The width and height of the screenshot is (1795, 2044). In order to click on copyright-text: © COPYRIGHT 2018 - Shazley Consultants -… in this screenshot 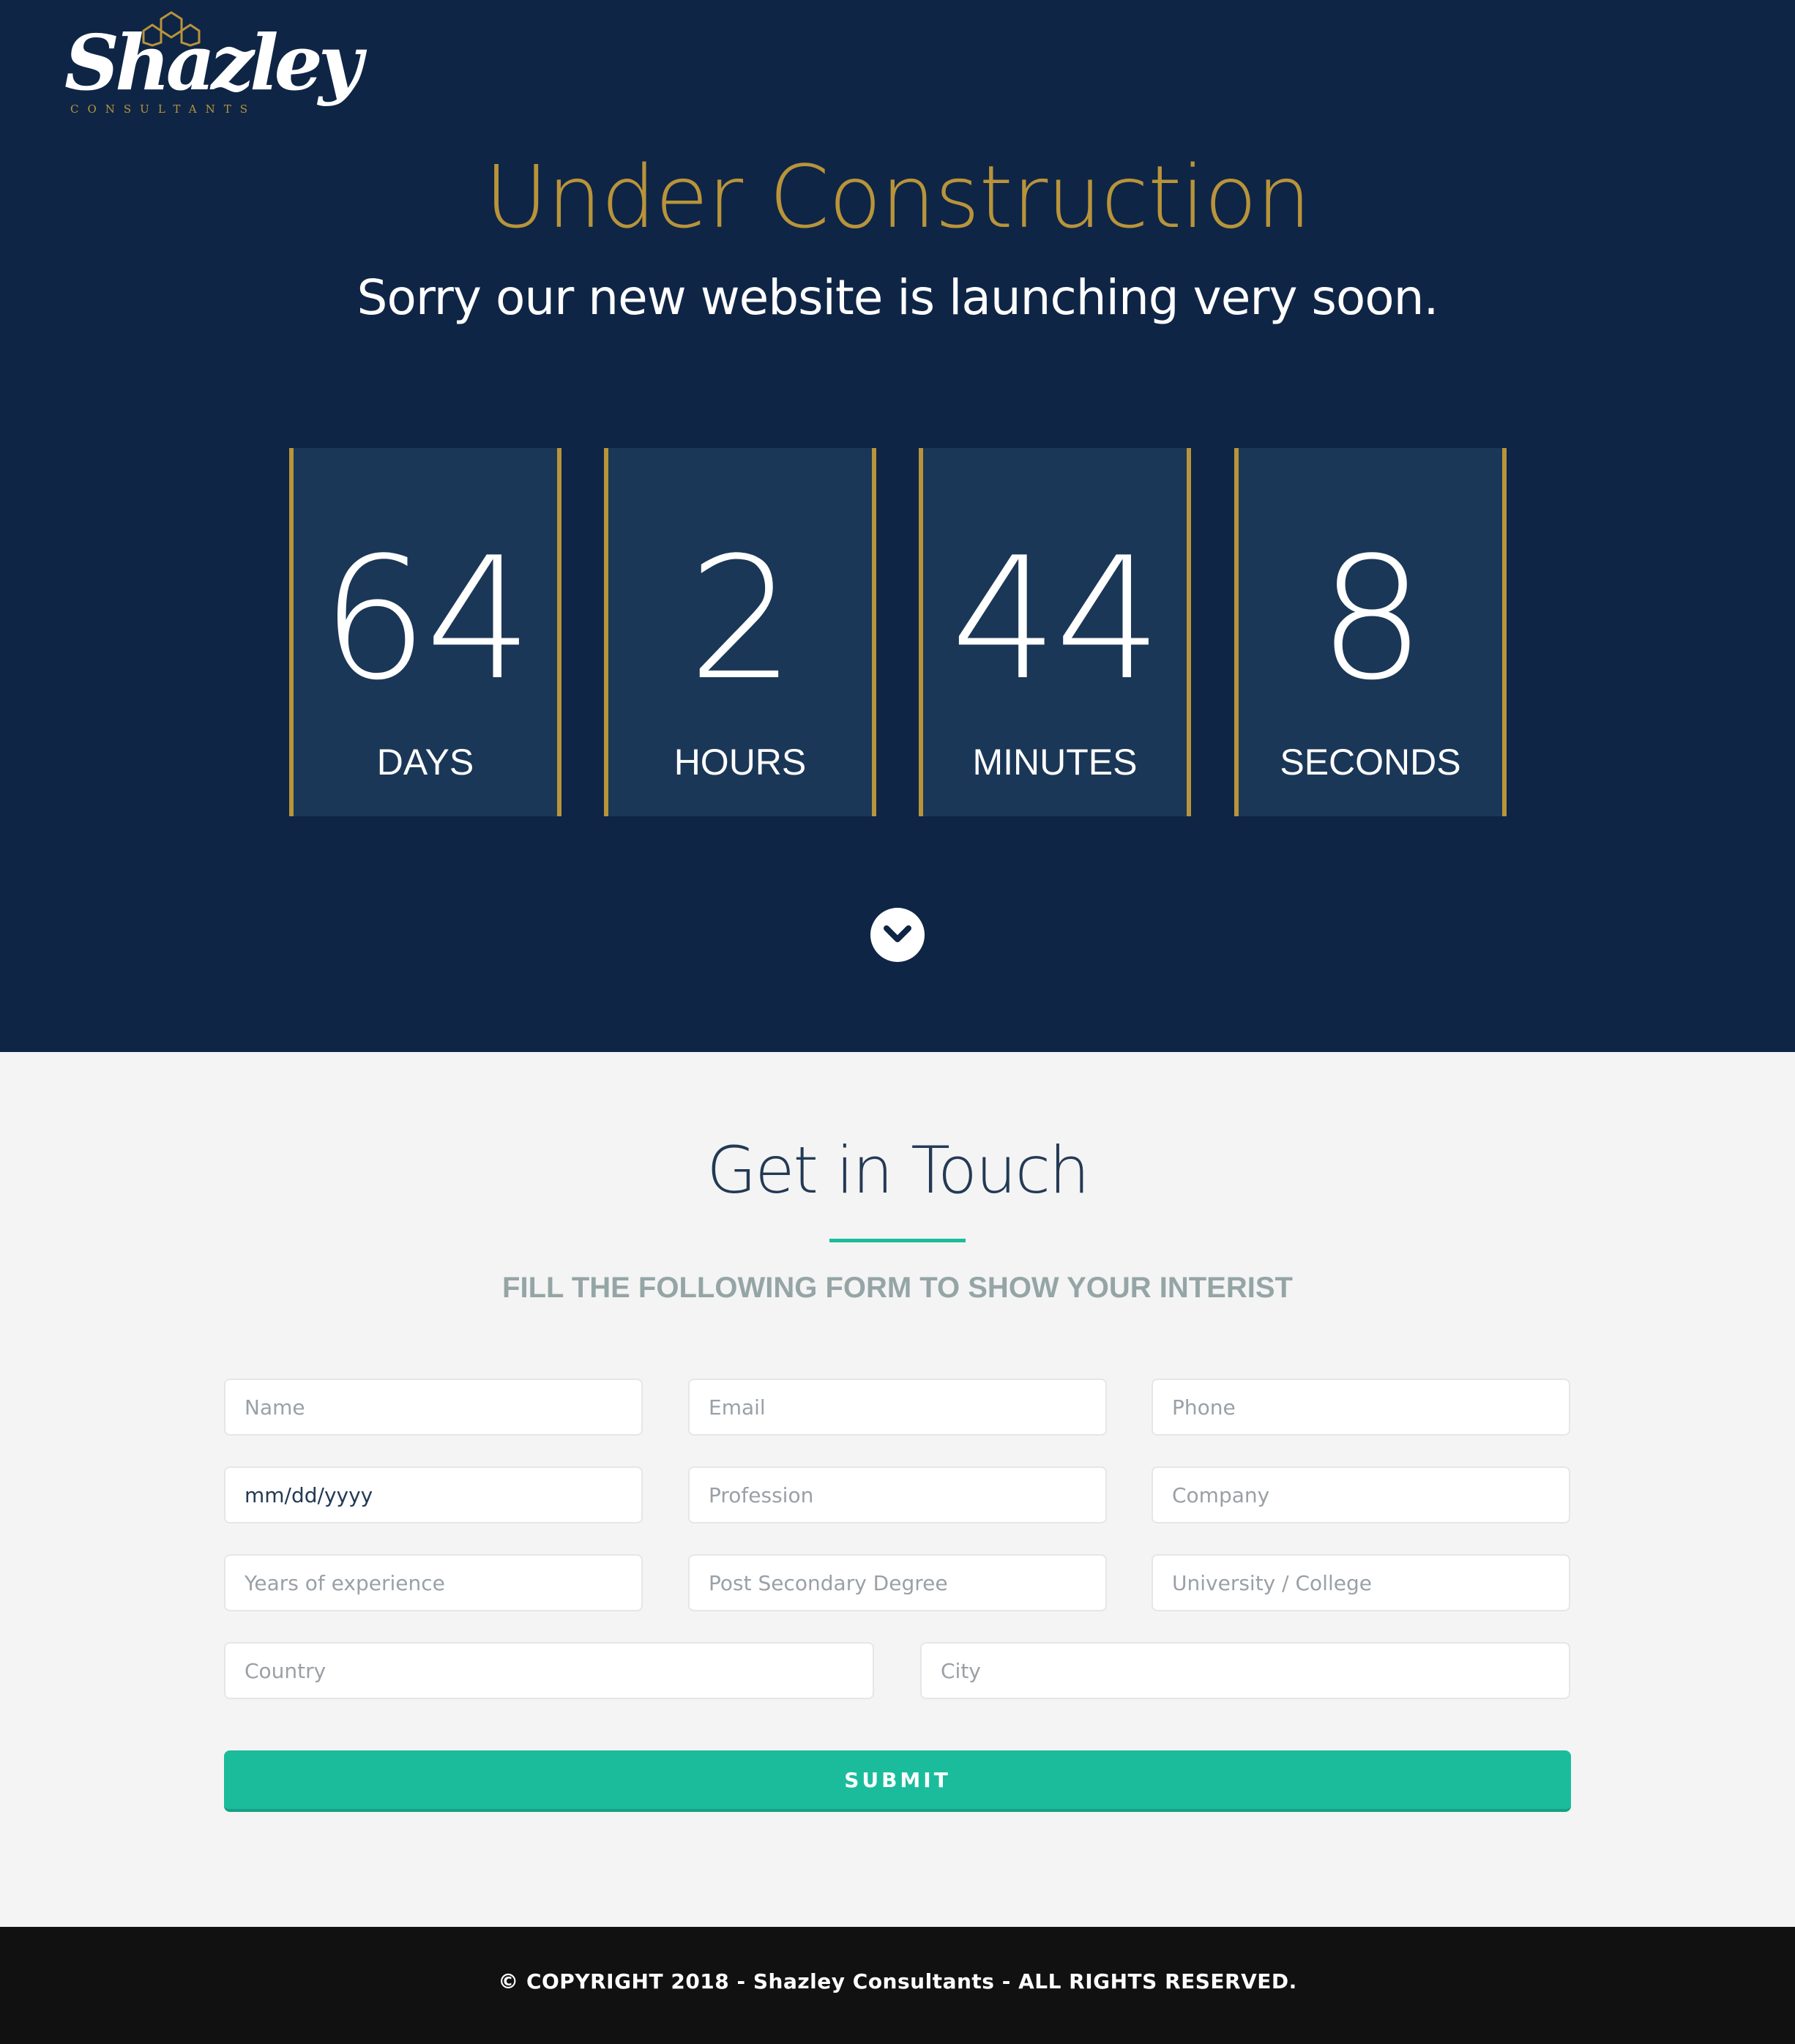, I will do `click(897, 1981)`.